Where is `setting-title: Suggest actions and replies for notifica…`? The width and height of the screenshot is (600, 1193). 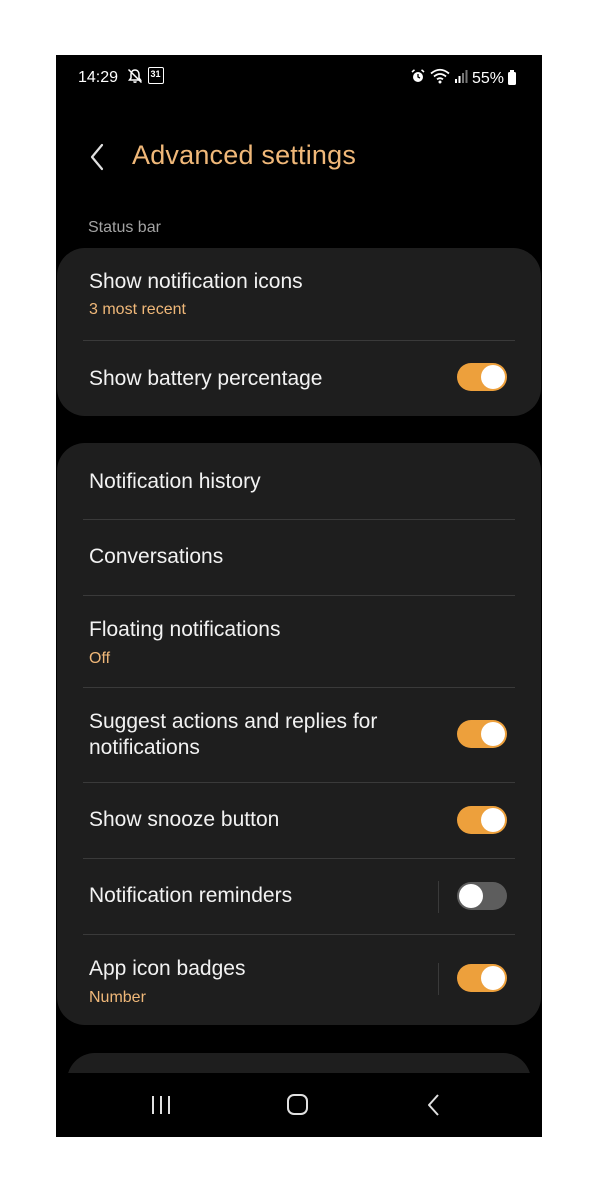
setting-title: Suggest actions and replies for notifica… is located at coordinates (233, 734).